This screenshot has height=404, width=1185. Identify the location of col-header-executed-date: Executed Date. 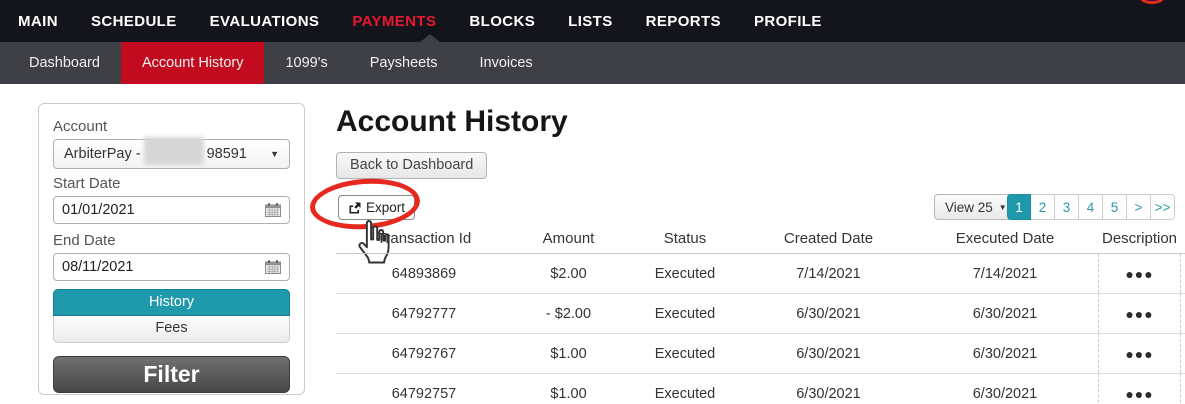
(1005, 238).